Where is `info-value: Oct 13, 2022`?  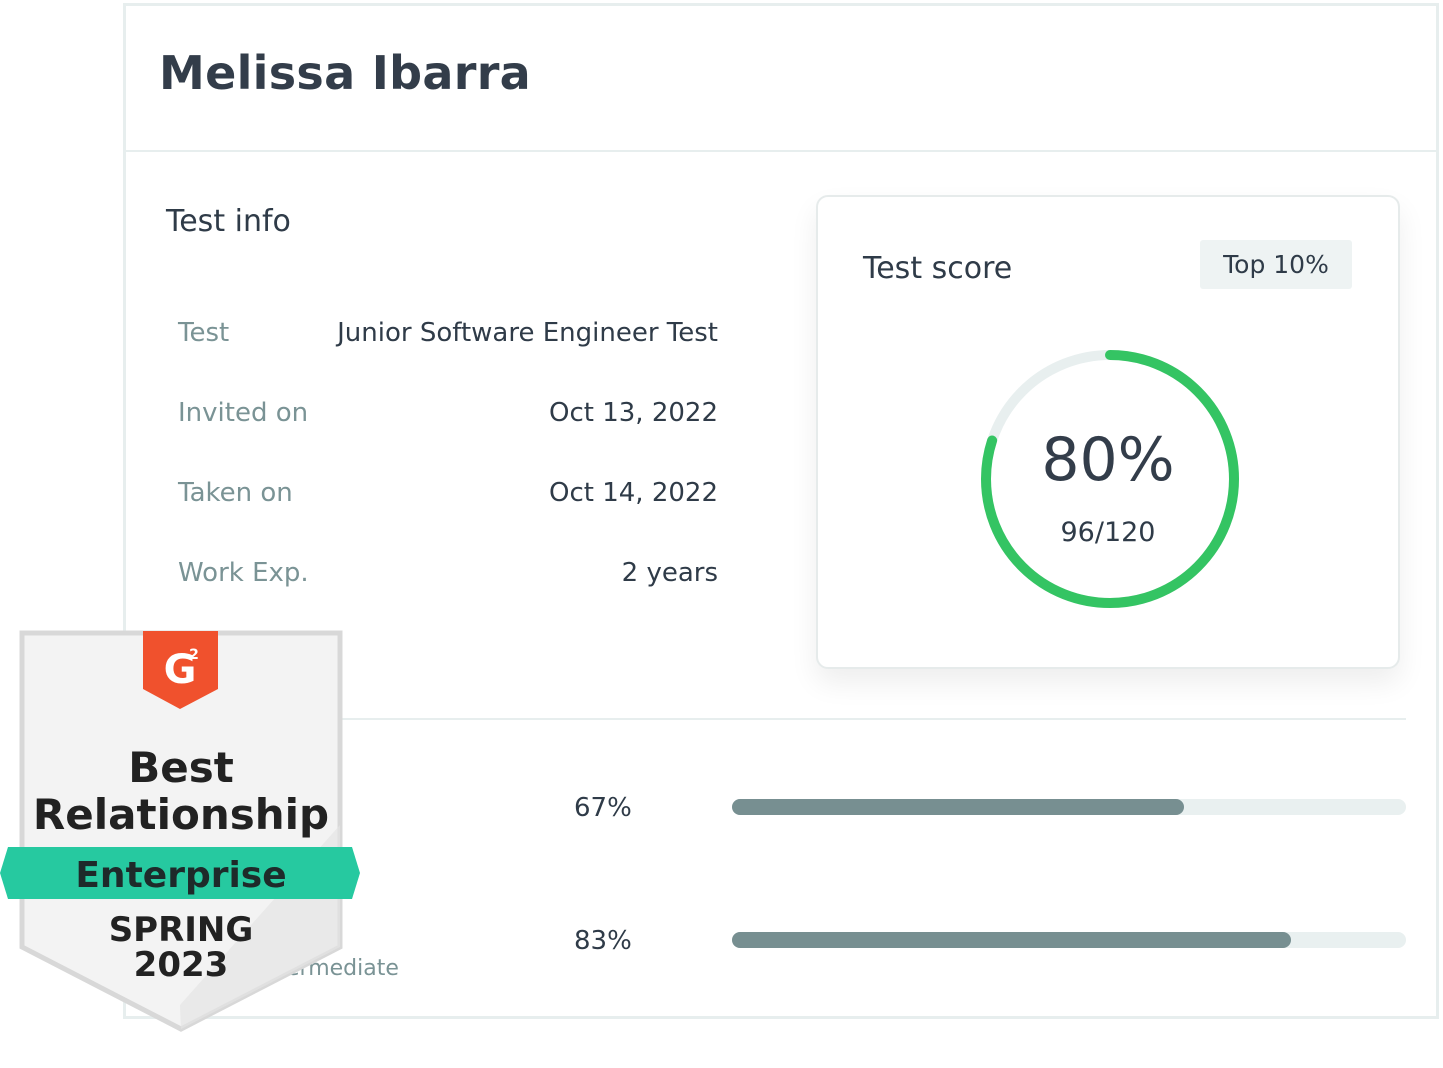 info-value: Oct 13, 2022 is located at coordinates (633, 413).